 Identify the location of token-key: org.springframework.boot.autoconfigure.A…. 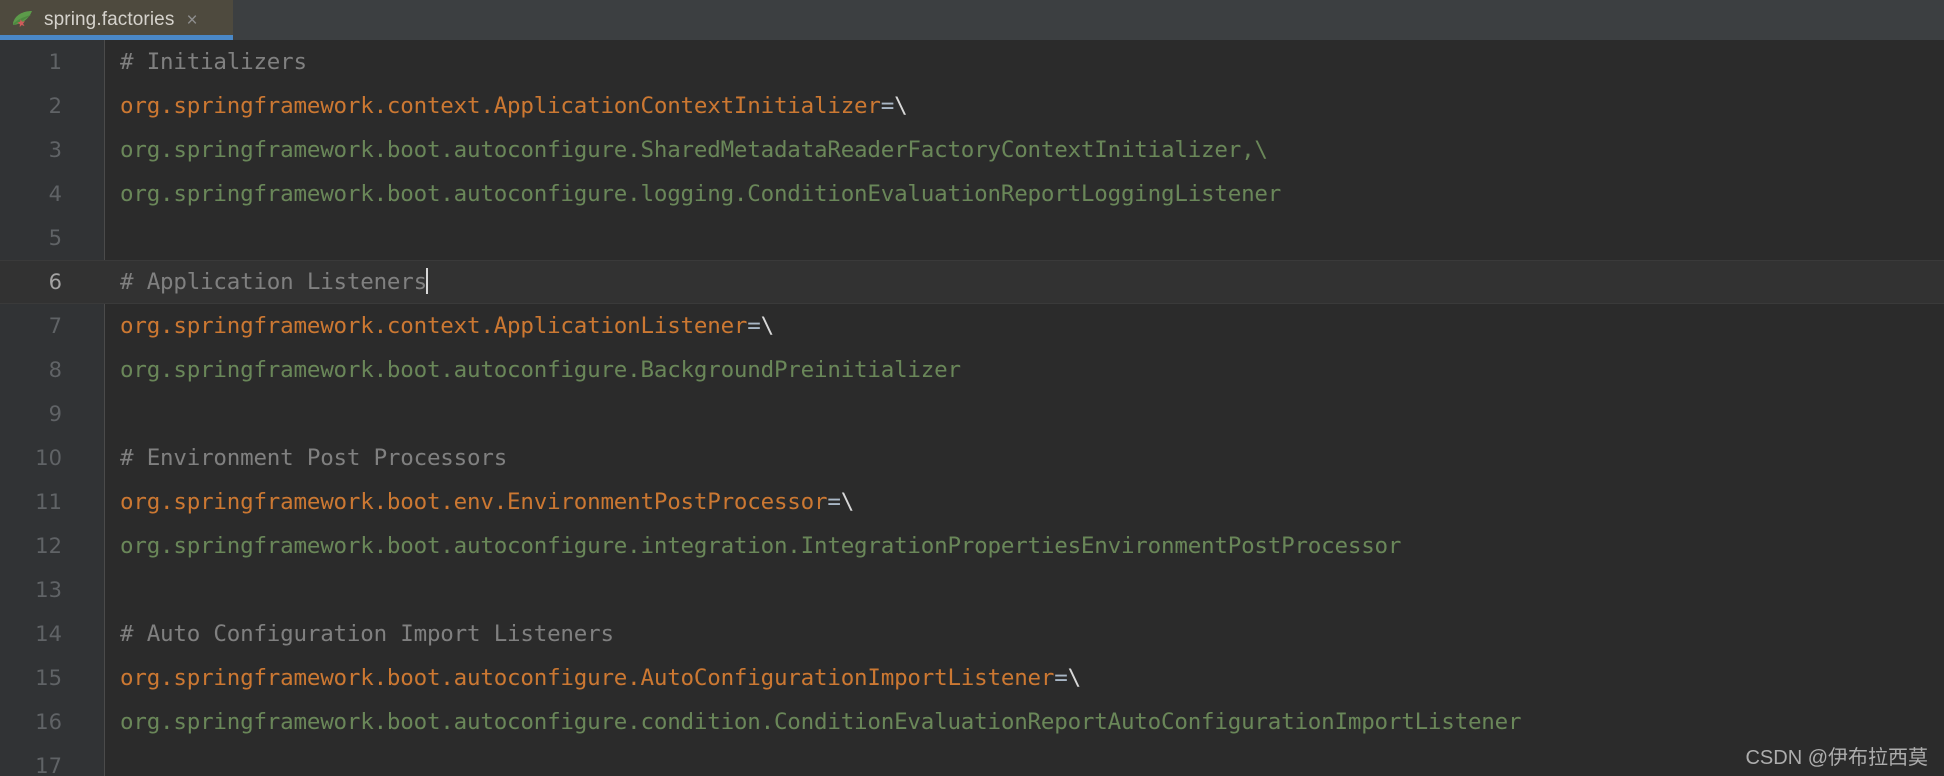
(587, 678).